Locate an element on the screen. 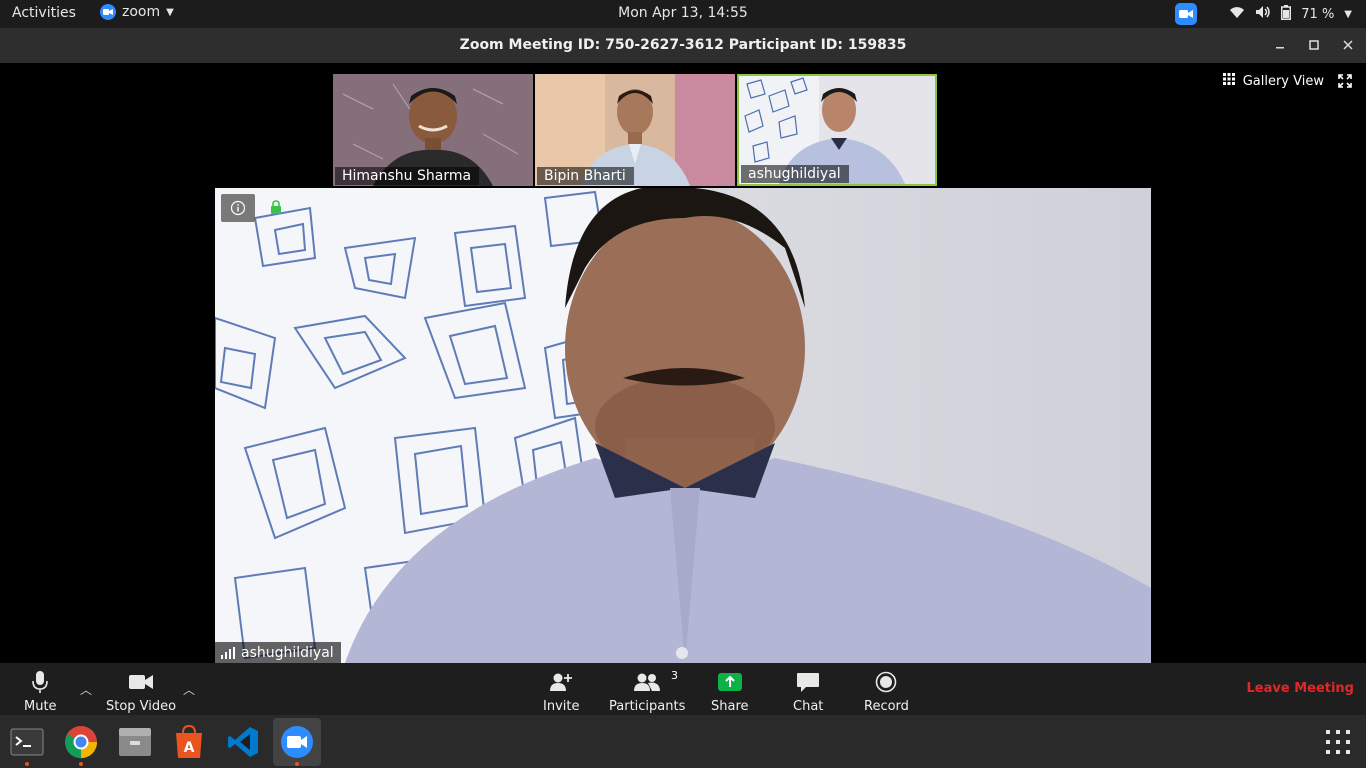 Image resolution: width=1366 pixels, height=768 pixels. add-user-icon is located at coordinates (561, 682).